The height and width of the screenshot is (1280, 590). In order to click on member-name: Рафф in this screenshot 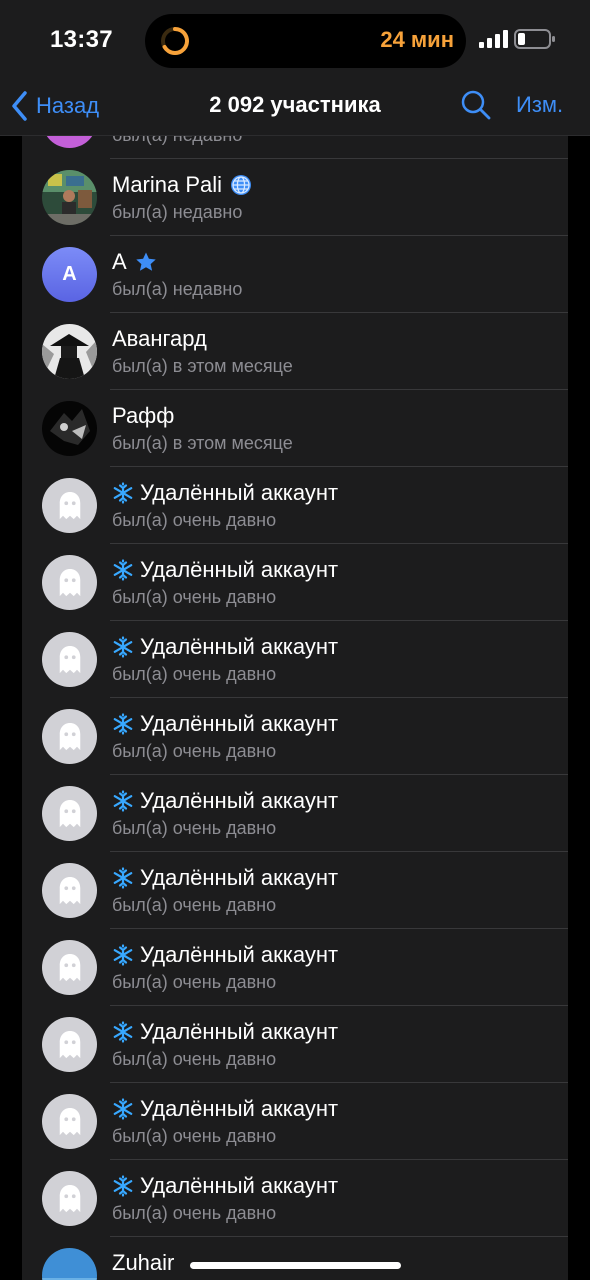, I will do `click(143, 416)`.